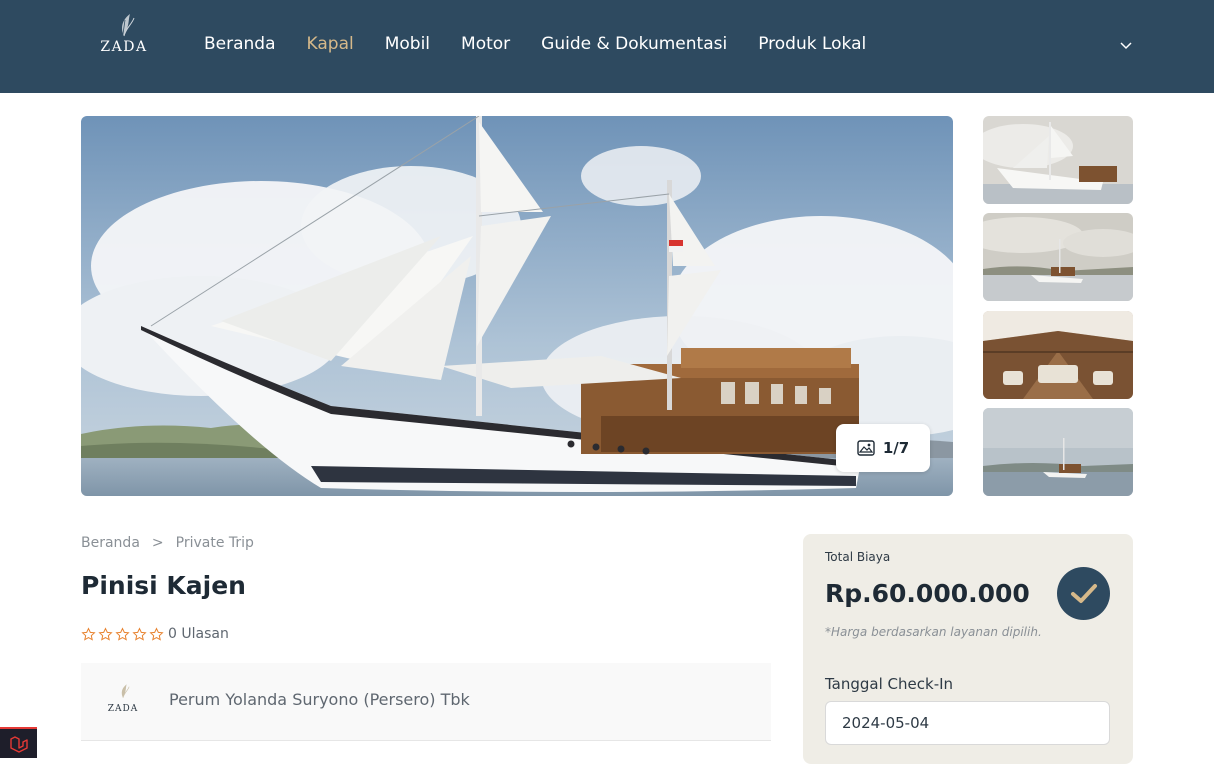 This screenshot has height=764, width=1214. Describe the element at coordinates (123, 709) in the screenshot. I see `vendor-logo-text: ZADA` at that location.